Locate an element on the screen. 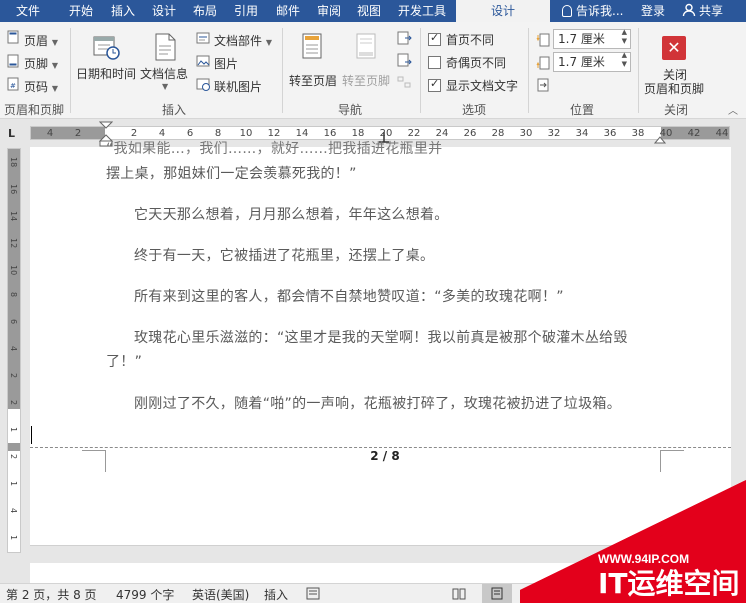 The height and width of the screenshot is (603, 746). person-icon is located at coordinates (689, 10).